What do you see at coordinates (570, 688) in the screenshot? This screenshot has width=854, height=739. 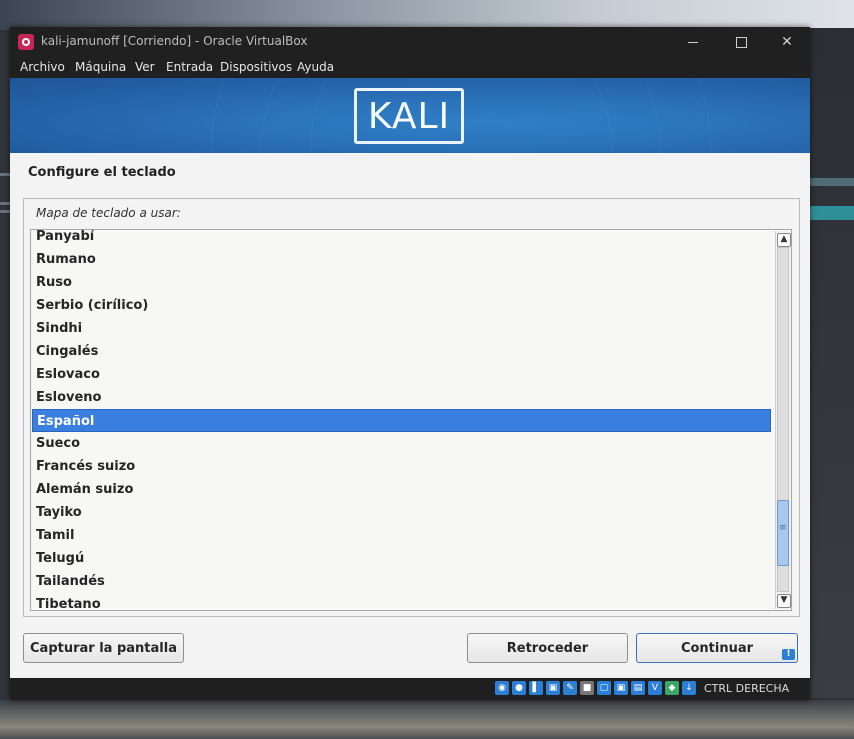 I see `usb-icon: ✎` at bounding box center [570, 688].